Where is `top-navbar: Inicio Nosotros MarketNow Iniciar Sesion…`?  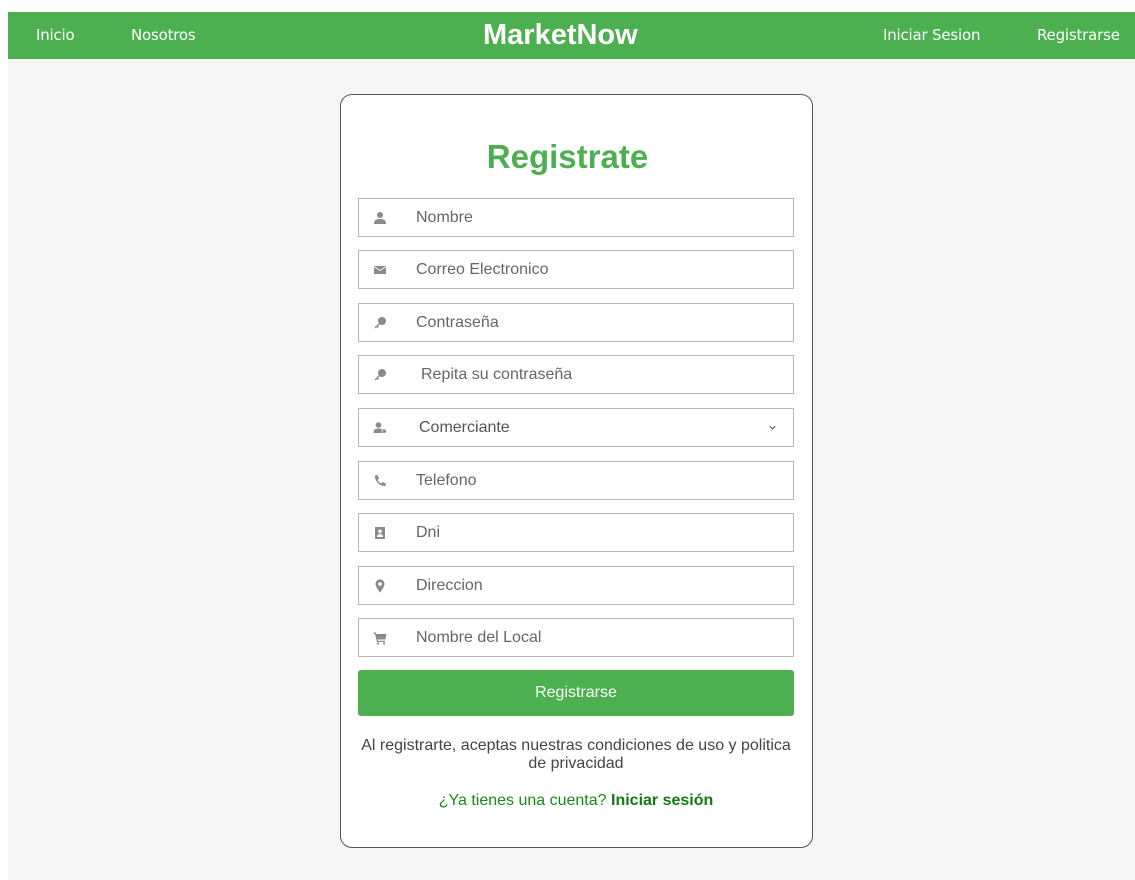
top-navbar: Inicio Nosotros MarketNow Iniciar Sesion… is located at coordinates (571, 35).